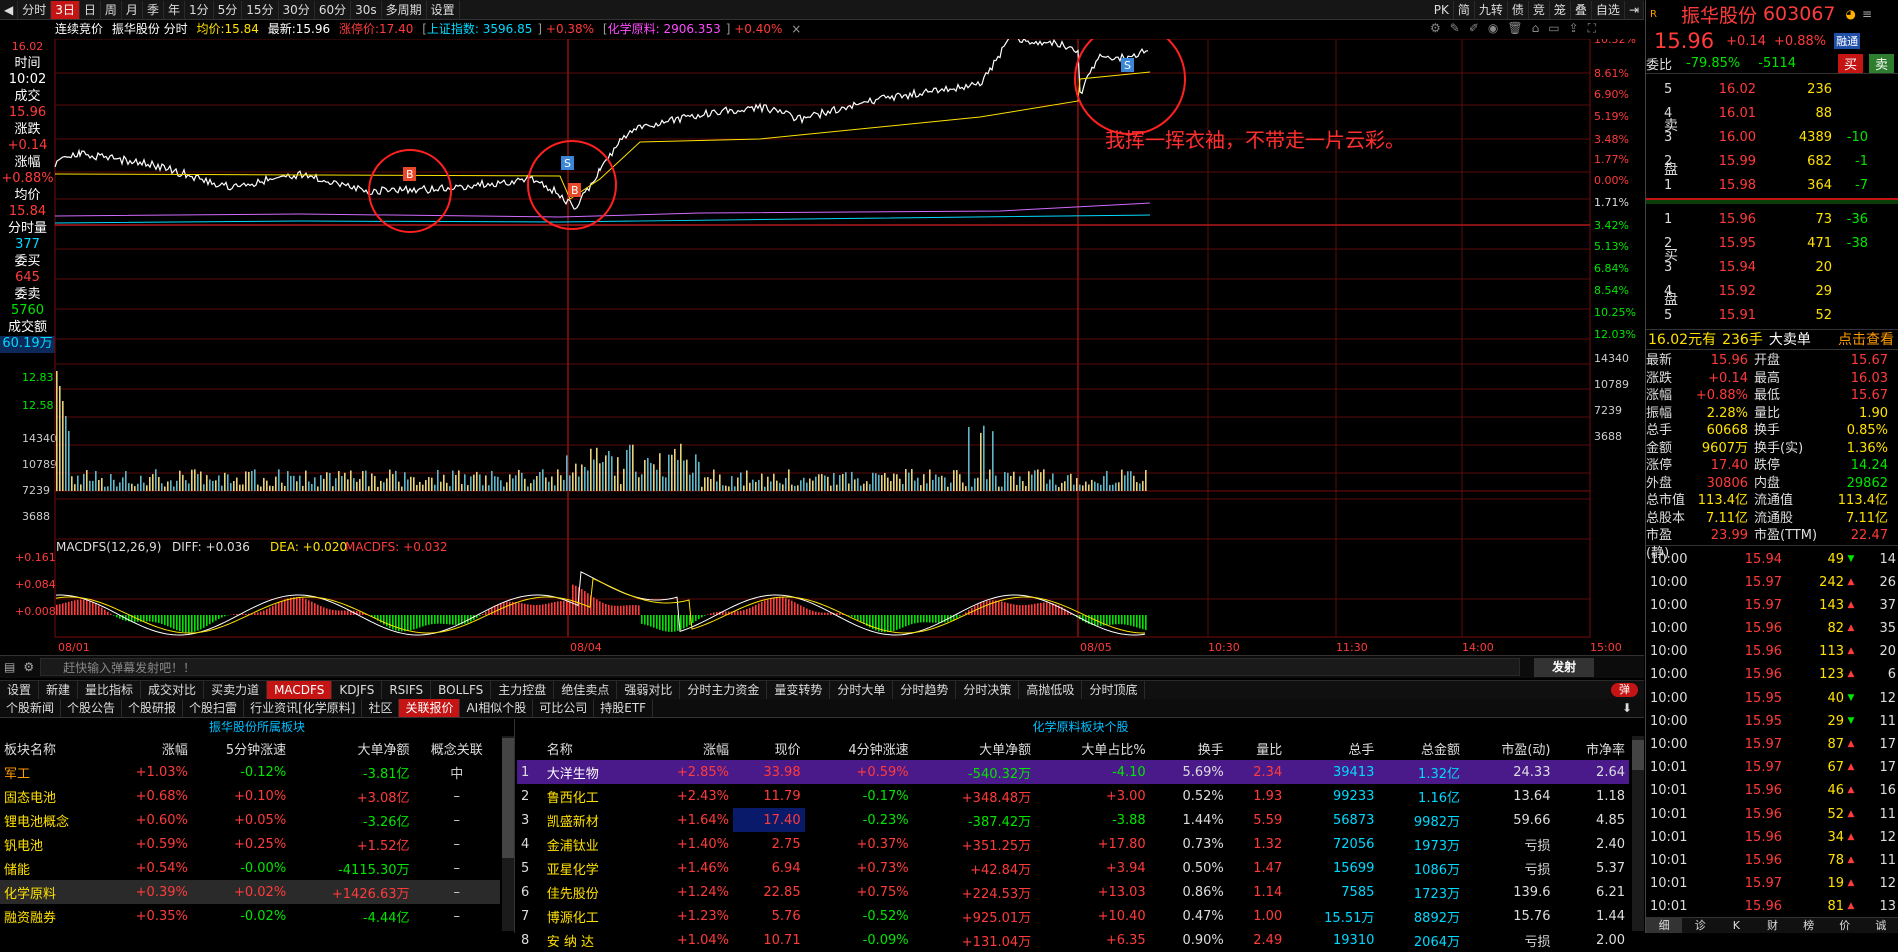  Describe the element at coordinates (496, 708) in the screenshot. I see `tab-ai-similar: AI相似个股` at that location.